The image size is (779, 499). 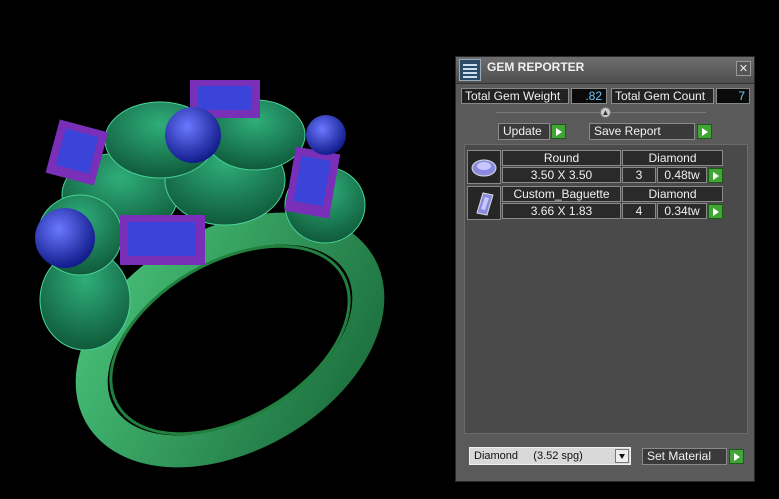 What do you see at coordinates (682, 175) in the screenshot?
I see `gem-weight: 0.48tw` at bounding box center [682, 175].